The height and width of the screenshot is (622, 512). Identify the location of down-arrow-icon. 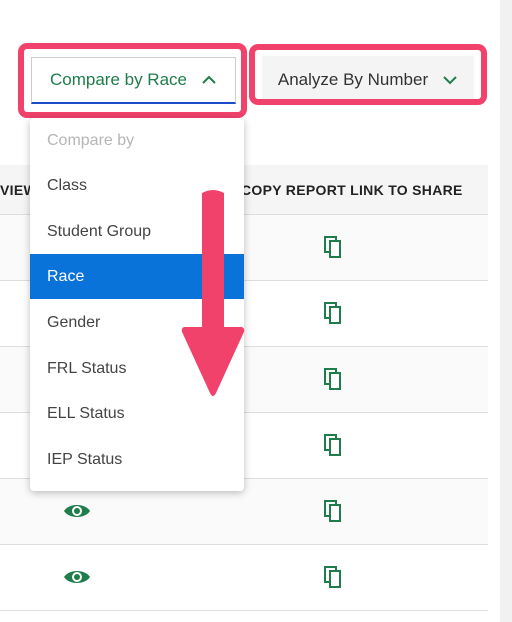
(213, 293).